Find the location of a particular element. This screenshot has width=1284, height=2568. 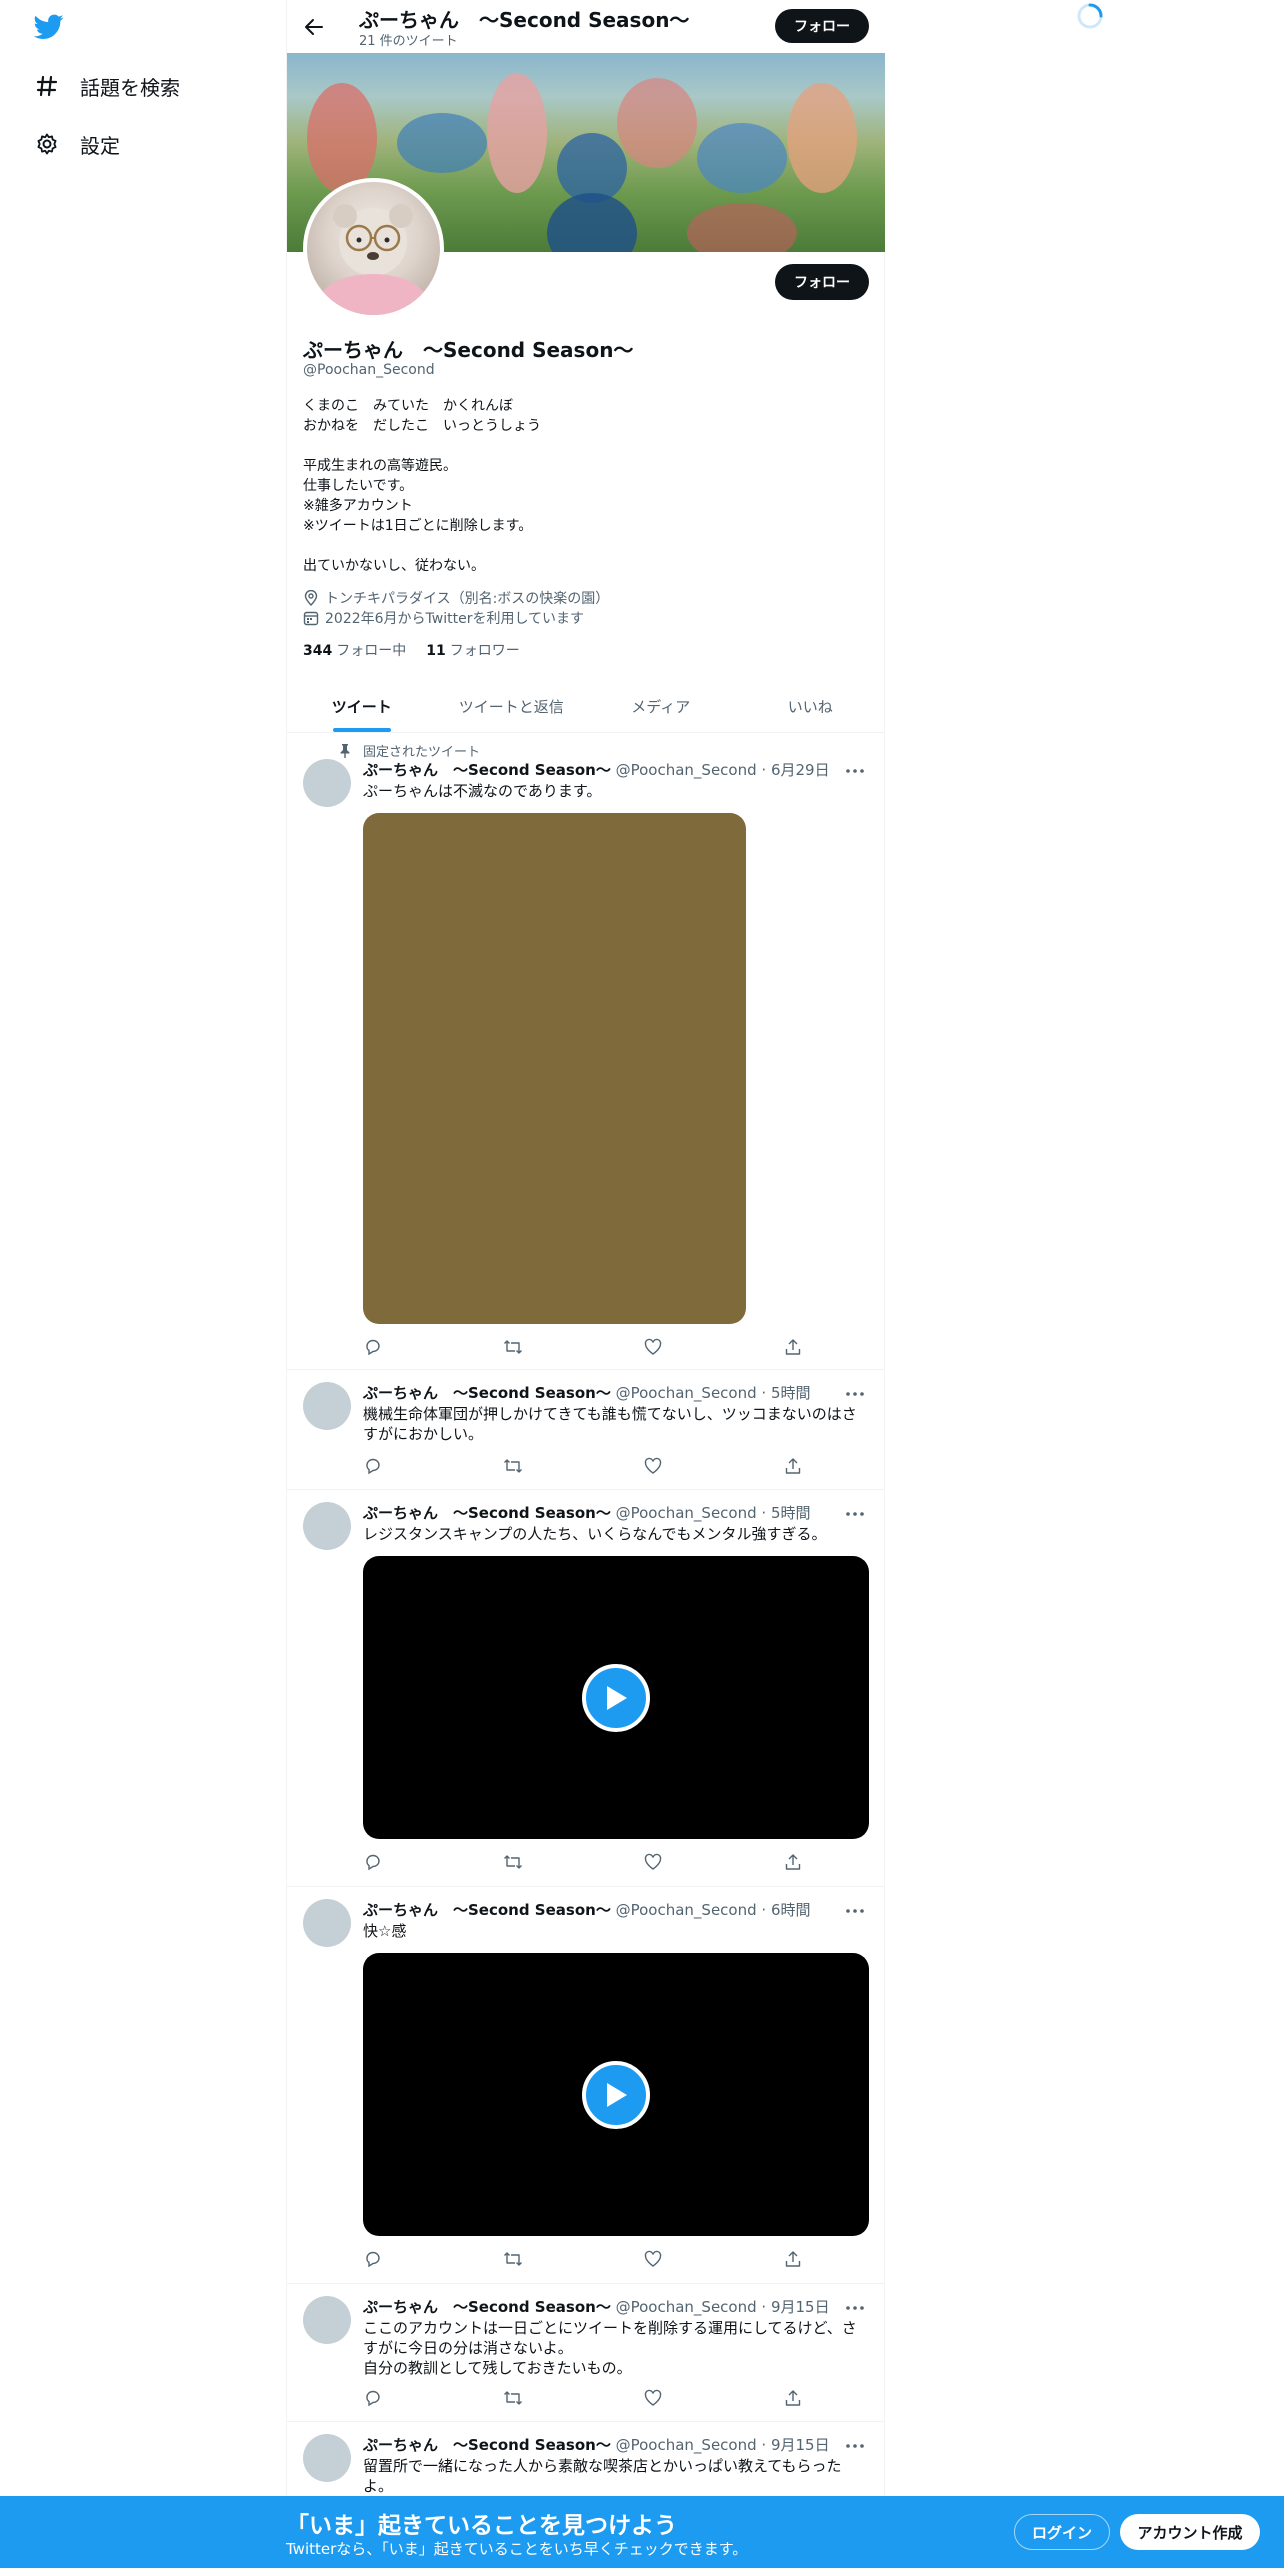

tweet-text: レジスタンスキャンプの人たち、いくらなんでもメンタル強すぎる。 is located at coordinates (595, 1534).